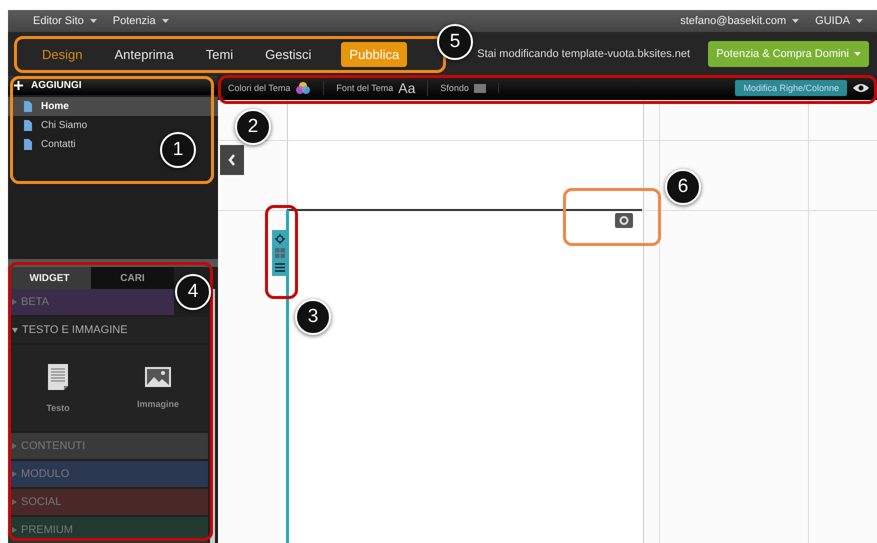 This screenshot has width=877, height=543. I want to click on nav-tab: Design, so click(62, 54).